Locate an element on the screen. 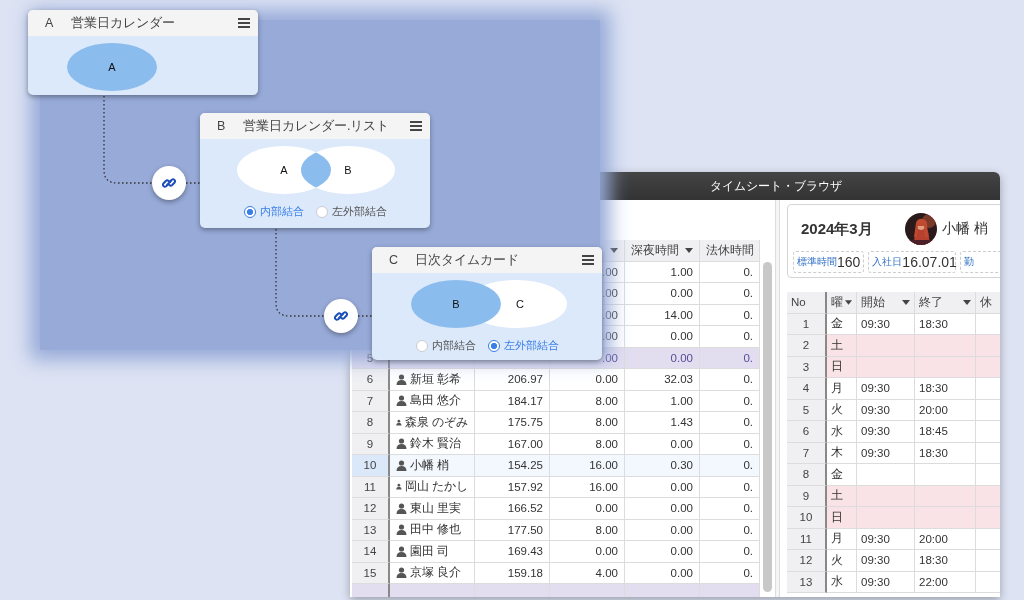 The height and width of the screenshot is (600, 1024). employee-name: 島田 悠介 is located at coordinates (436, 401).